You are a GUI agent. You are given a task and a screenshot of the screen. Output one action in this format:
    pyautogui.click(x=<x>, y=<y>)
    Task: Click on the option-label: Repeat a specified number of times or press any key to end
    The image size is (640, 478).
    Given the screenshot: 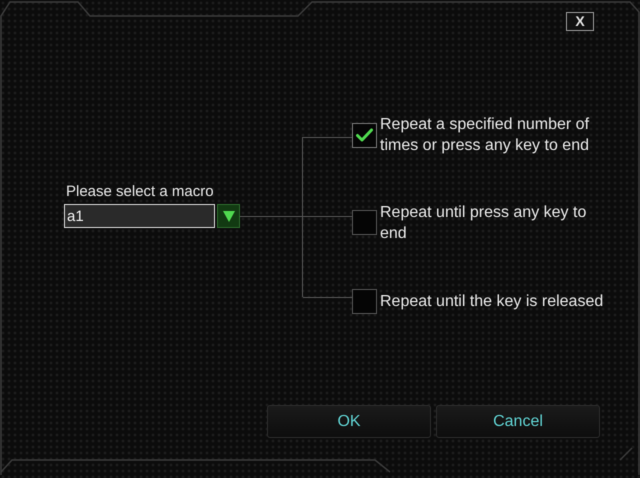 What is the action you would take?
    pyautogui.click(x=485, y=135)
    